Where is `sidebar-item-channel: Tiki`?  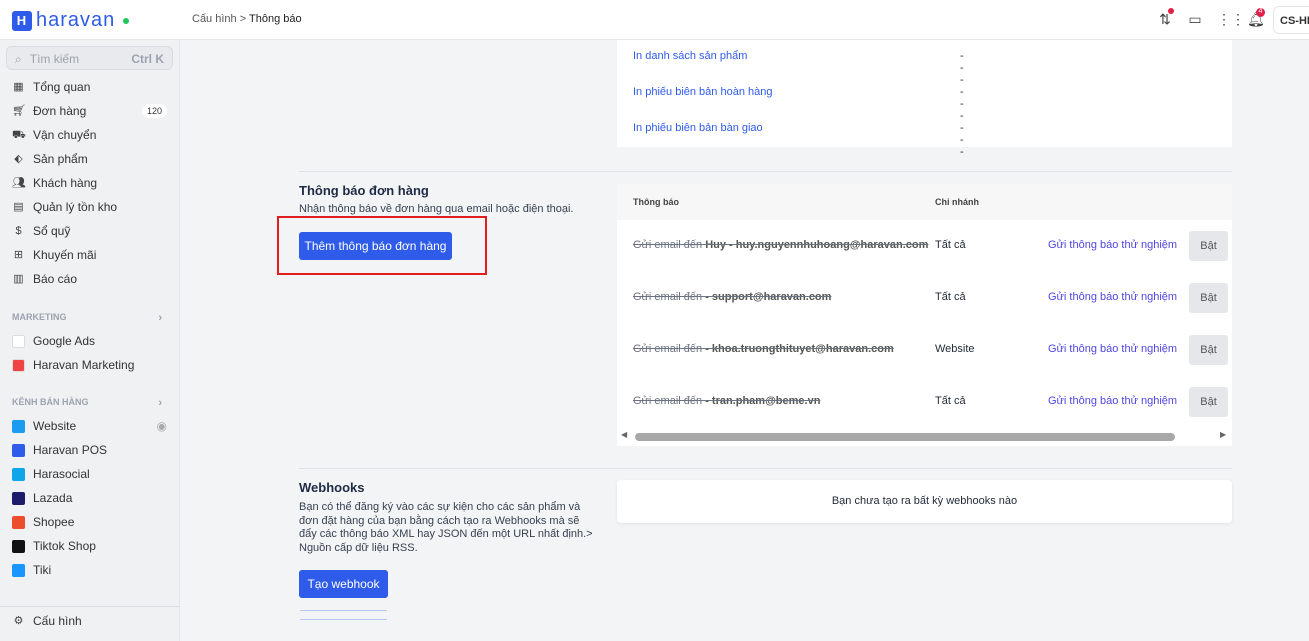 sidebar-item-channel: Tiki is located at coordinates (89, 570).